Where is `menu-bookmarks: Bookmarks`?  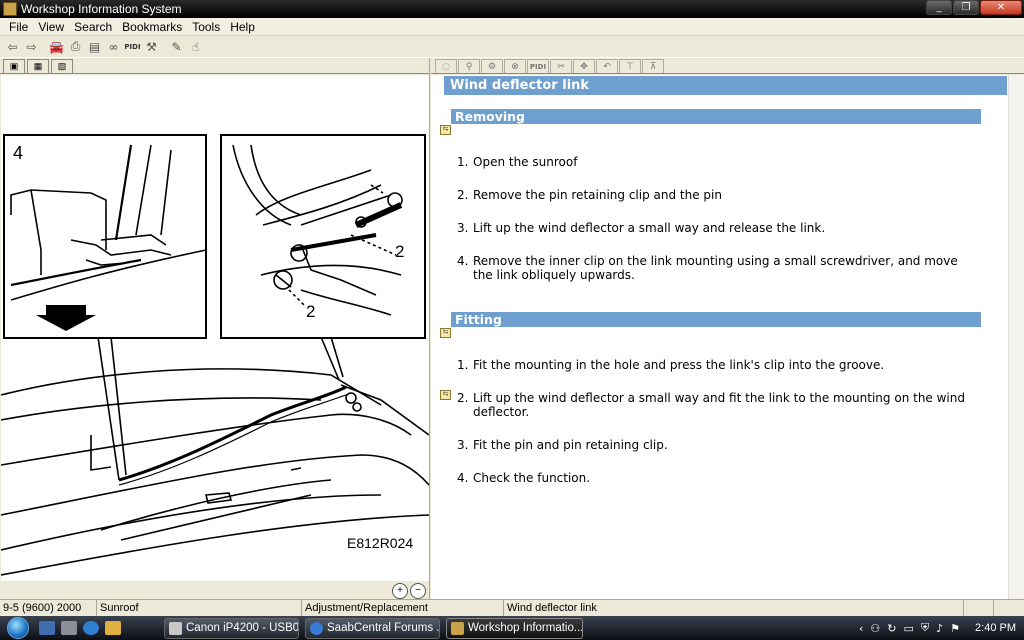
menu-bookmarks: Bookmarks is located at coordinates (152, 27).